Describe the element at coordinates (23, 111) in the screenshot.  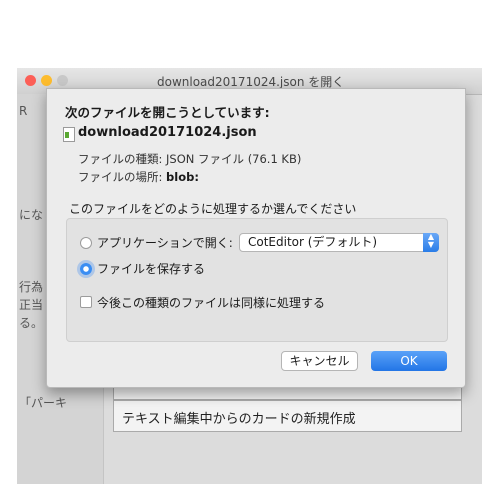
I see `bg-fragment: R` at that location.